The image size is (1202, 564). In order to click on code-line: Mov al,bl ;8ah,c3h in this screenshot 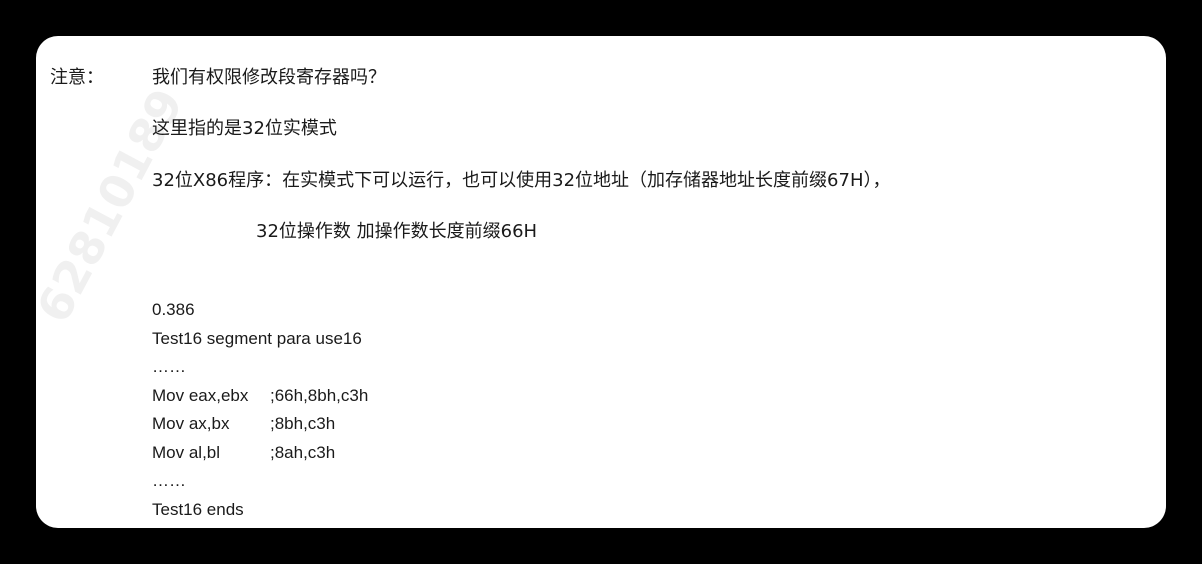, I will do `click(244, 452)`.